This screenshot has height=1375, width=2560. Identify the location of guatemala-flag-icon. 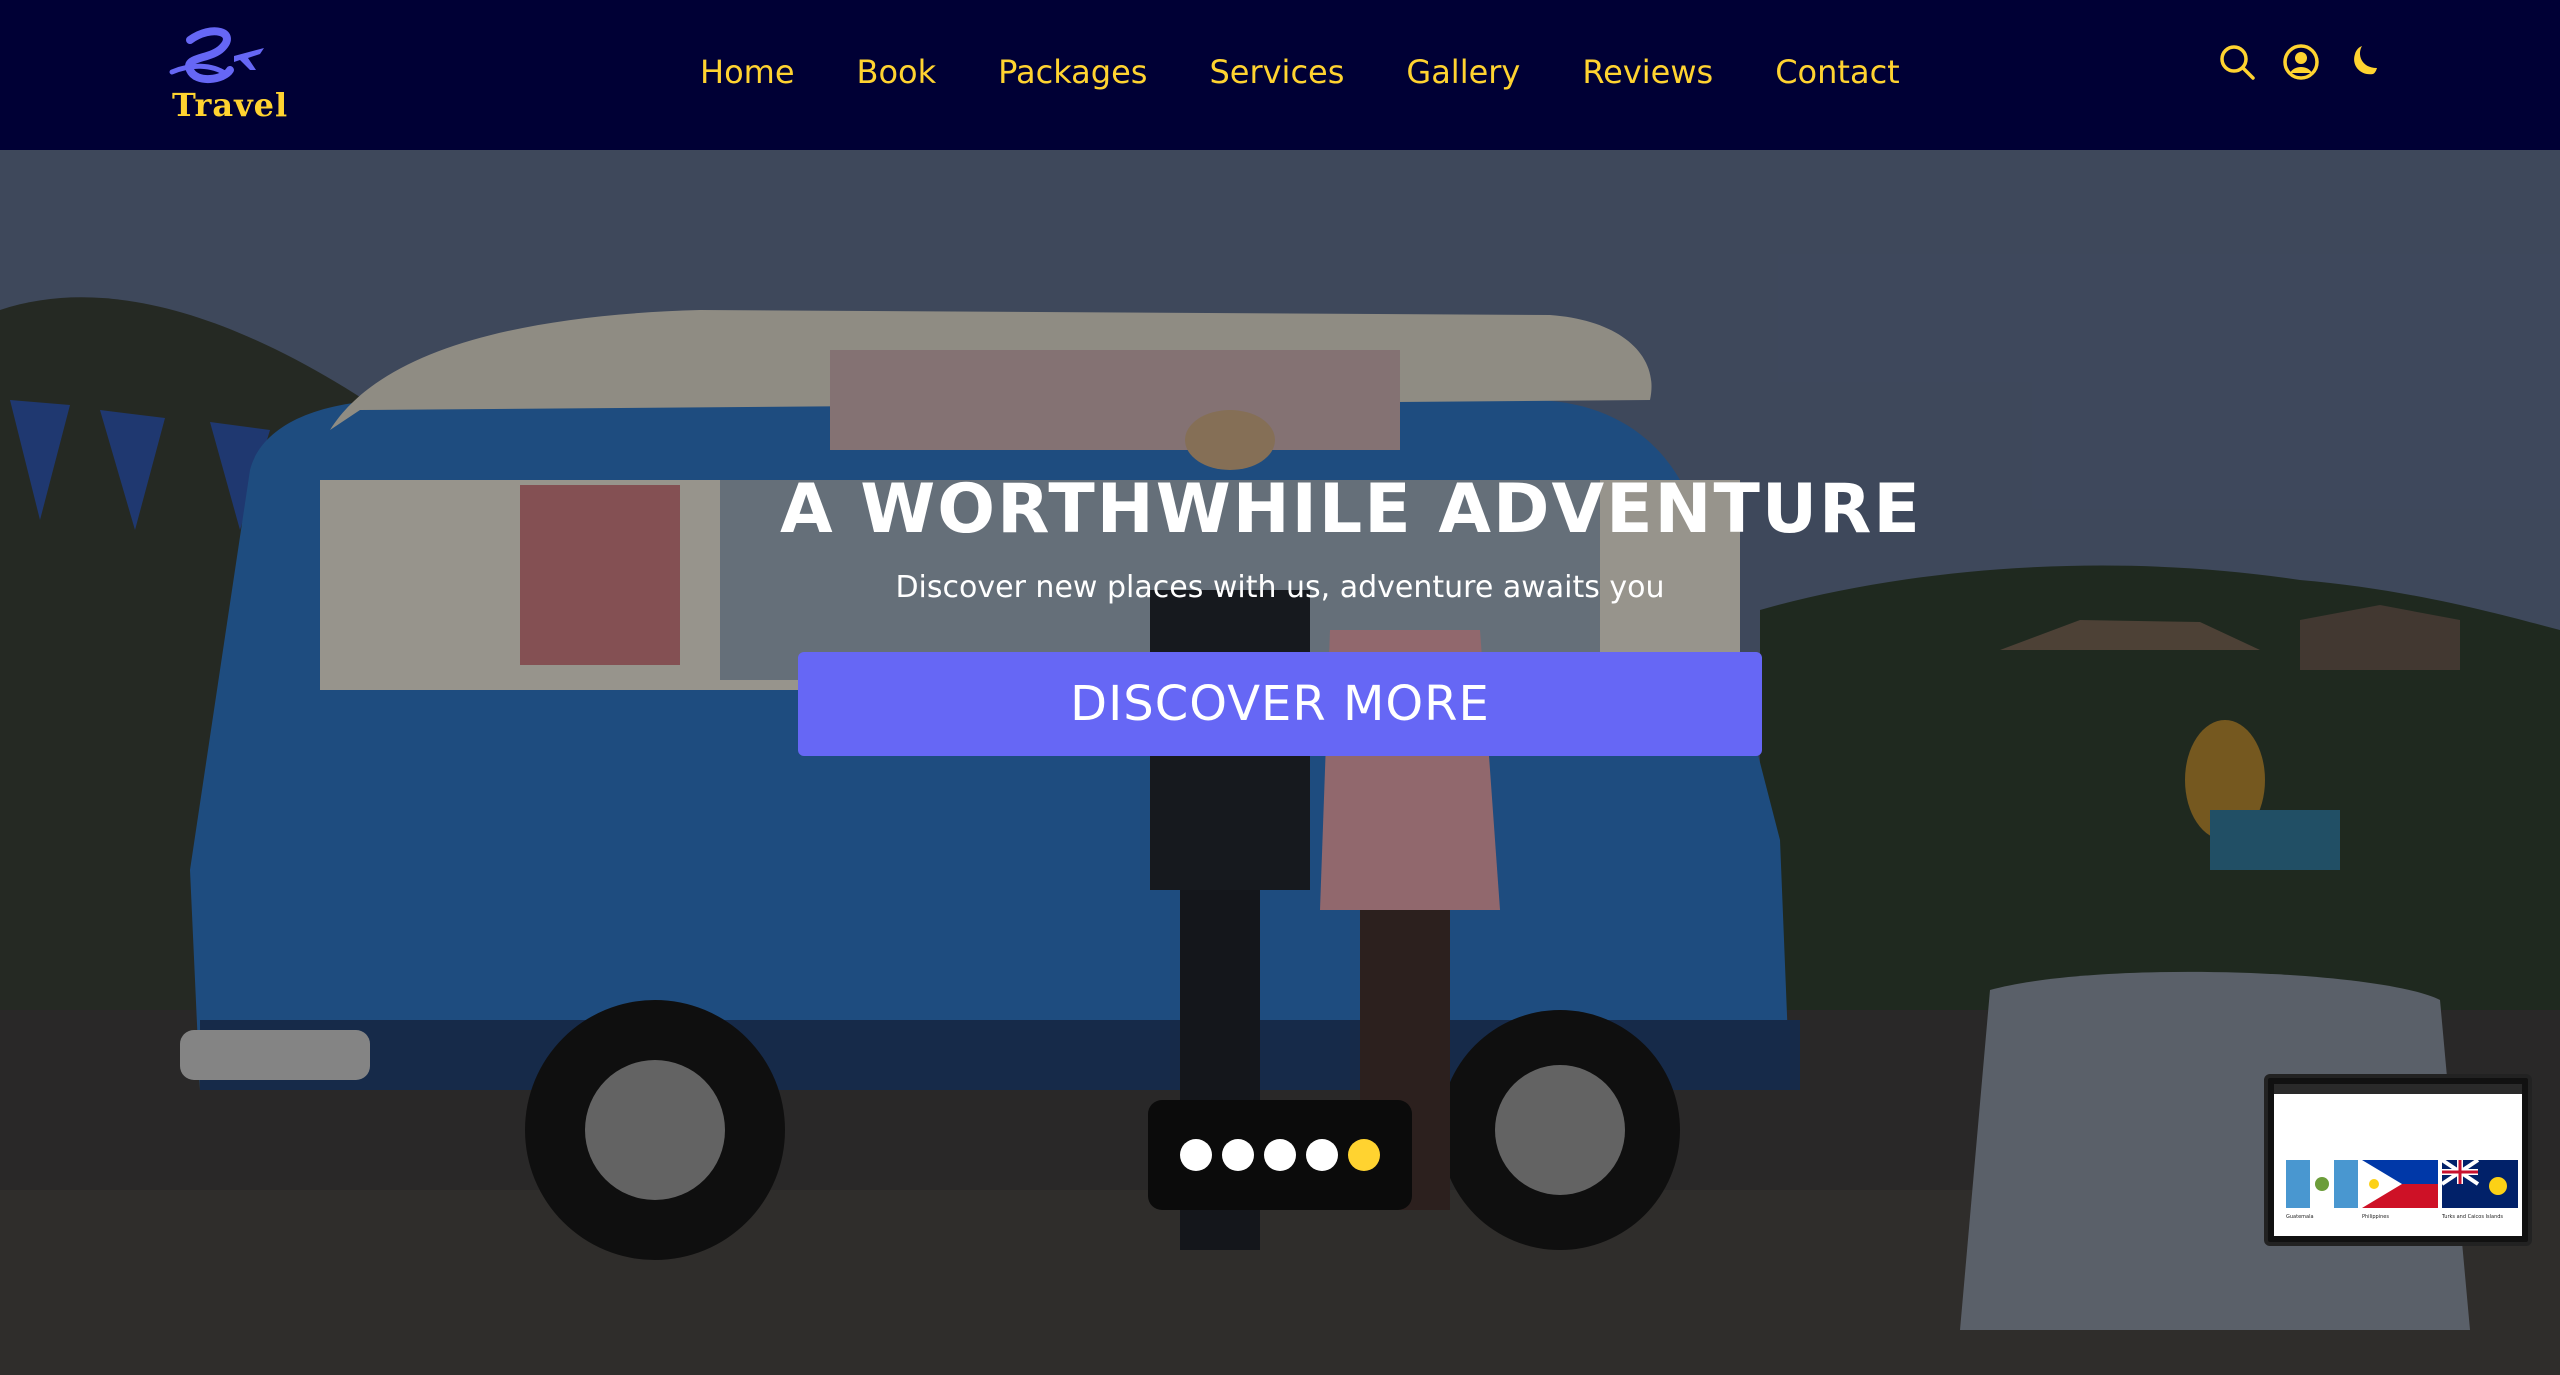
(2322, 1184).